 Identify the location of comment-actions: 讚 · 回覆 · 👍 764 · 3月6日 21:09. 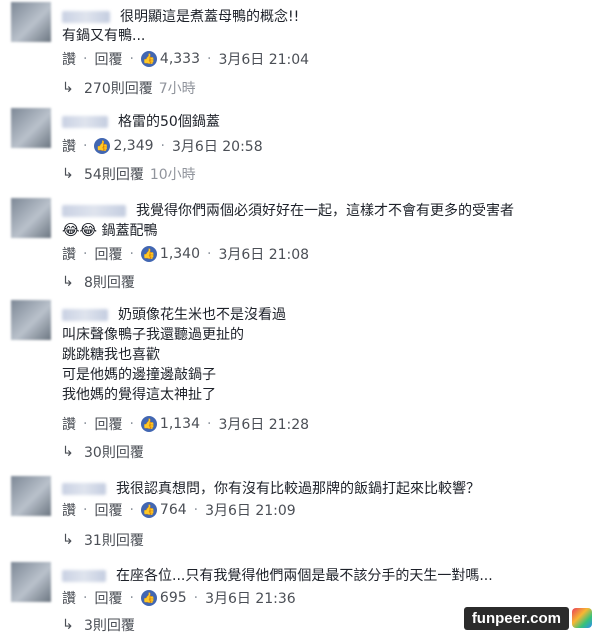
(179, 510).